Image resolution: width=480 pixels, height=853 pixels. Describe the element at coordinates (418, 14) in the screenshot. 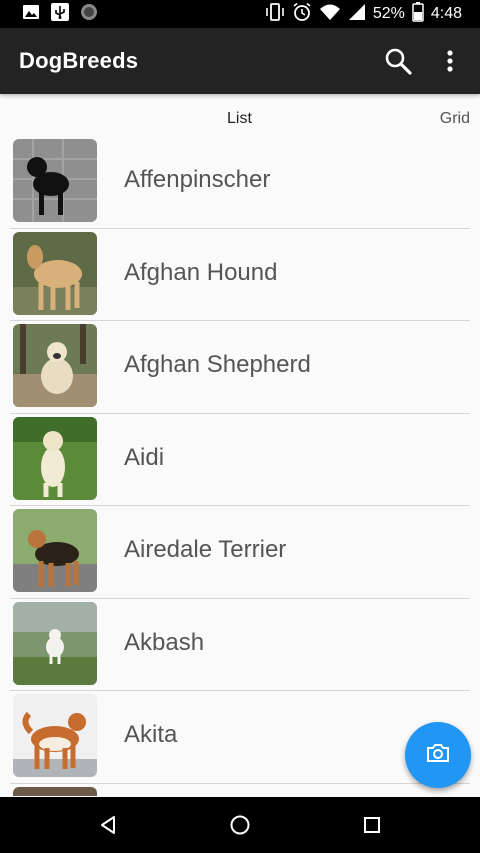

I see `battery-icon` at that location.